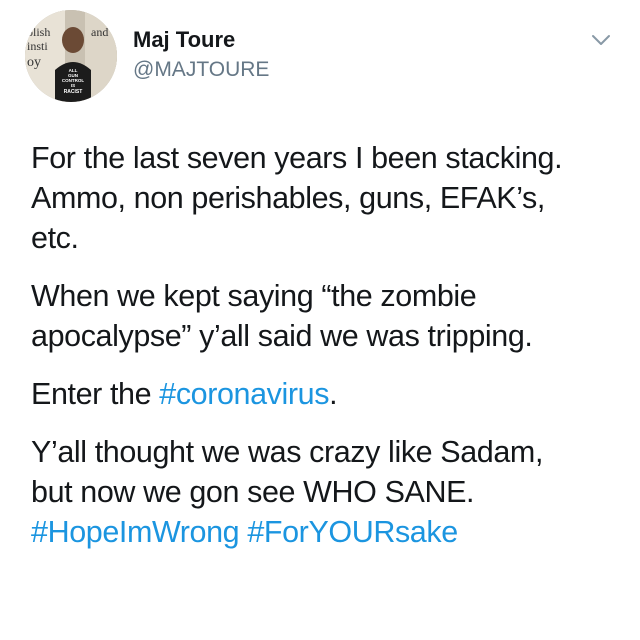  Describe the element at coordinates (201, 70) in the screenshot. I see `user-handle: @MAJTOURE` at that location.